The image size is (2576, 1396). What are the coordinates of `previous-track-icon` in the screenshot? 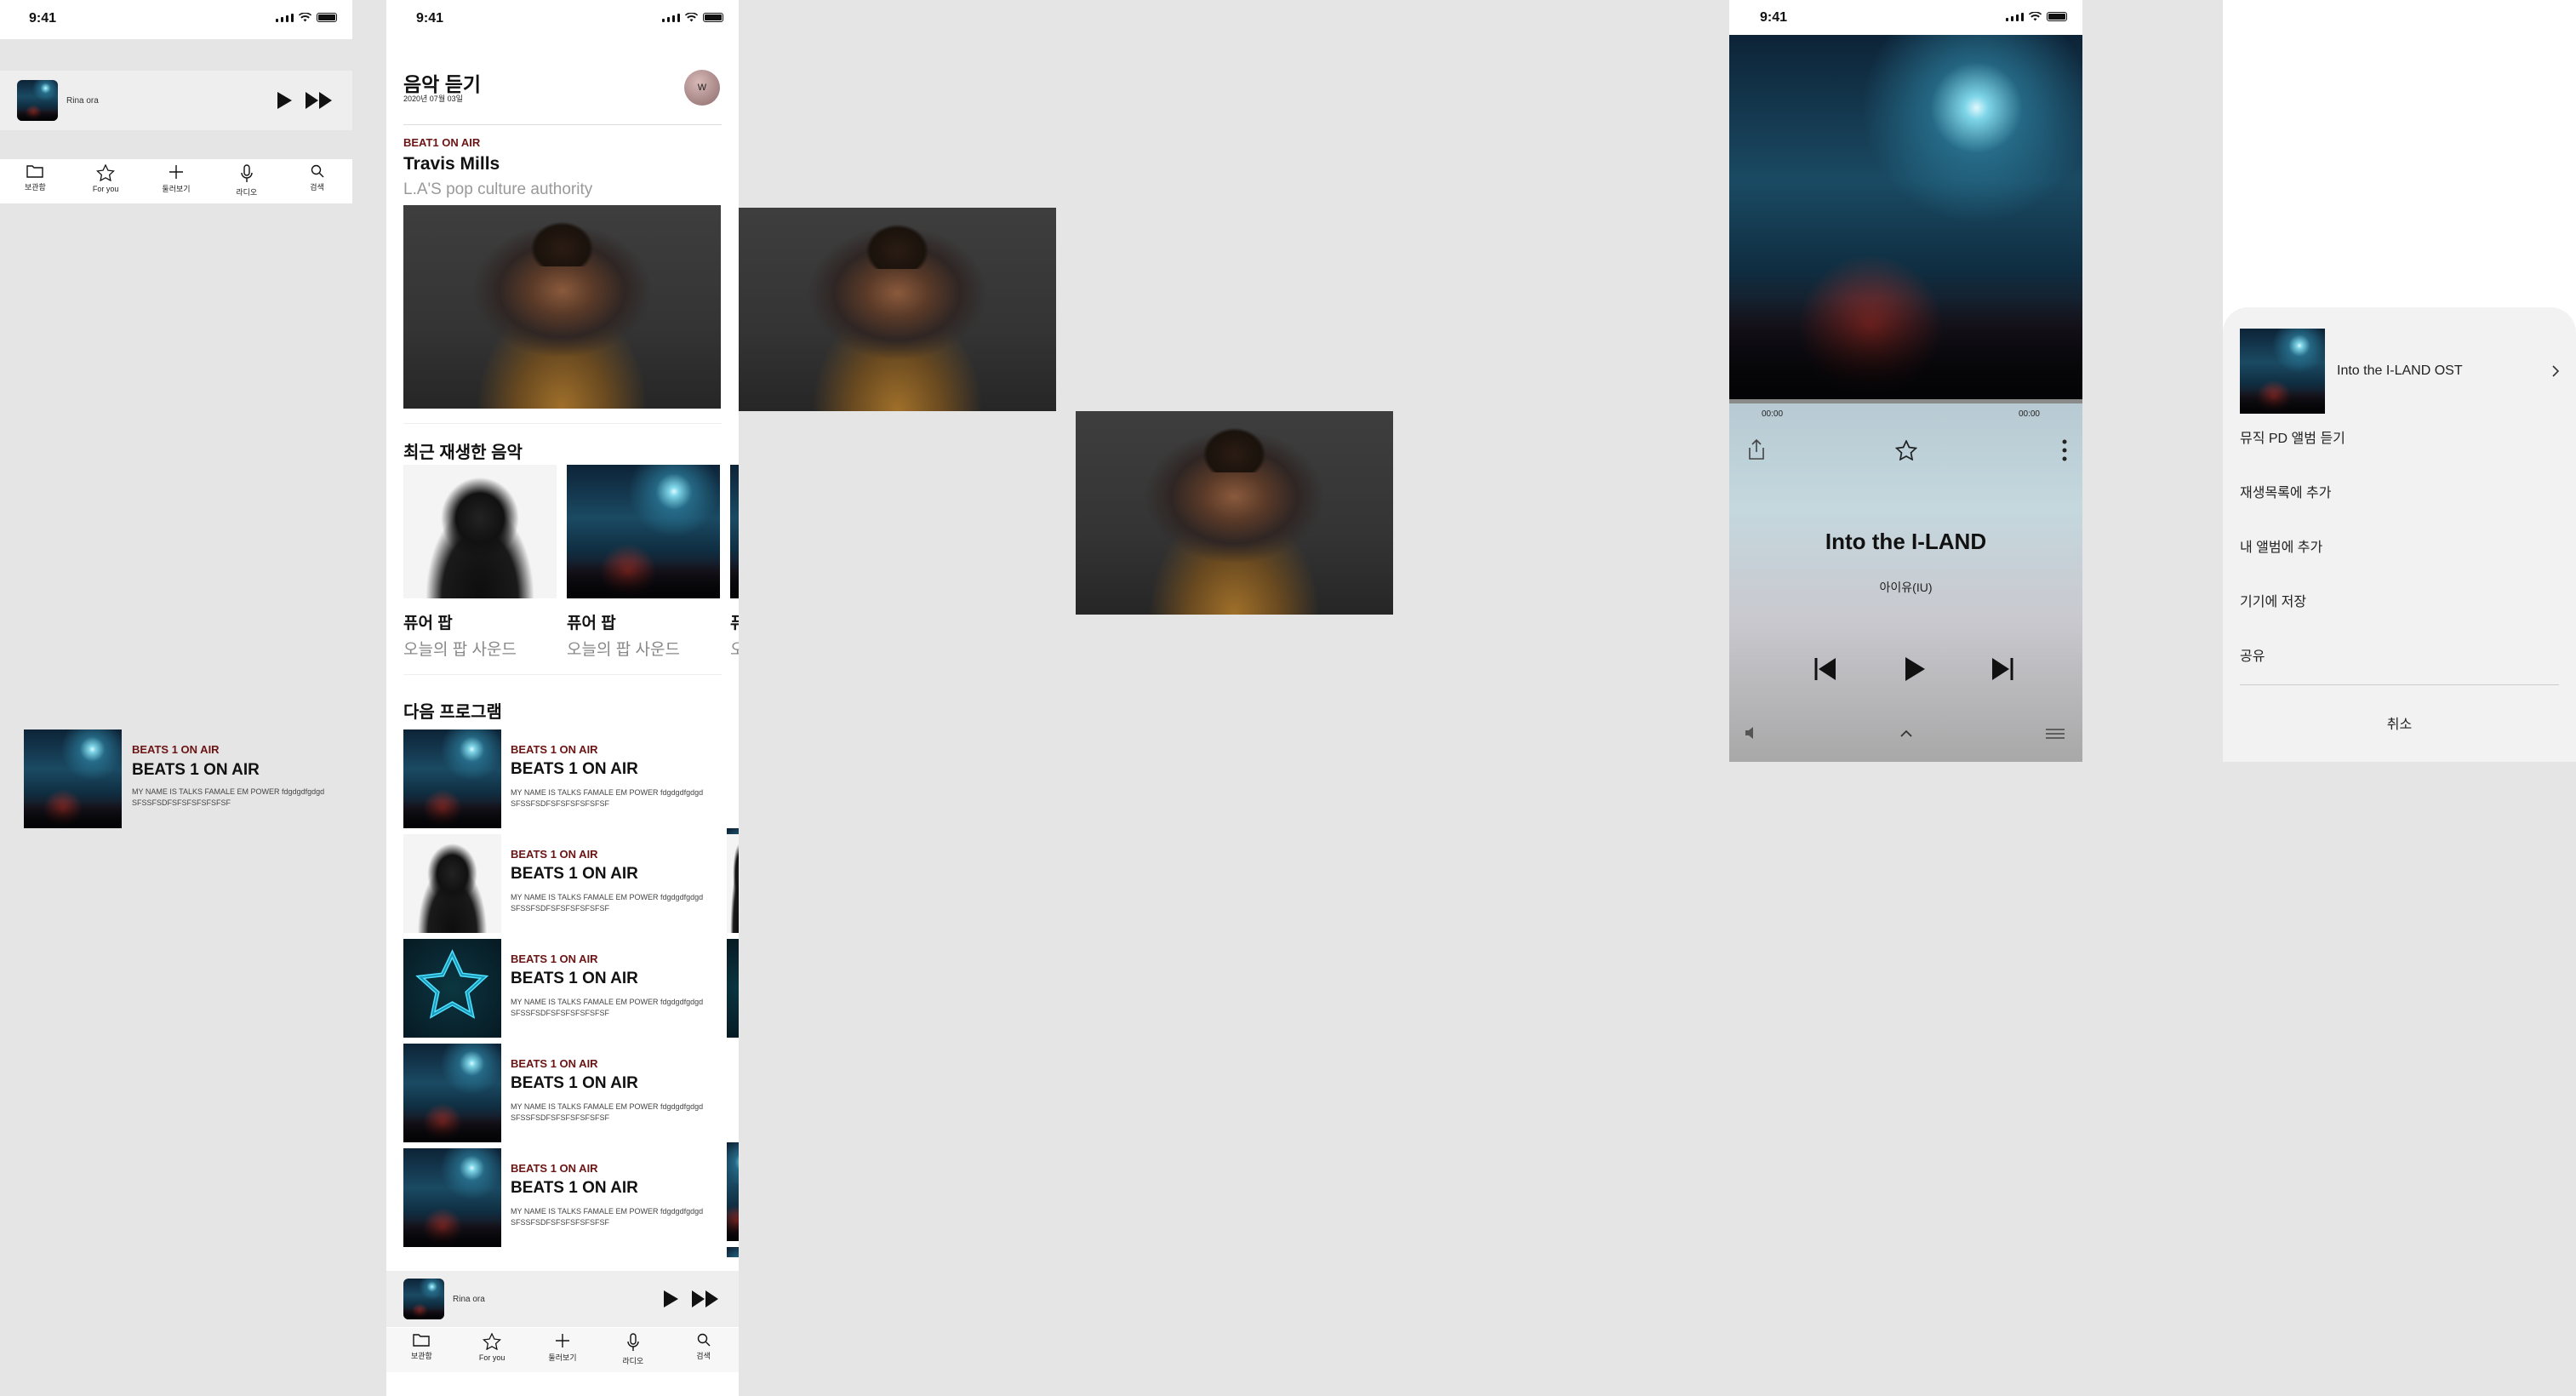 It's located at (1825, 669).